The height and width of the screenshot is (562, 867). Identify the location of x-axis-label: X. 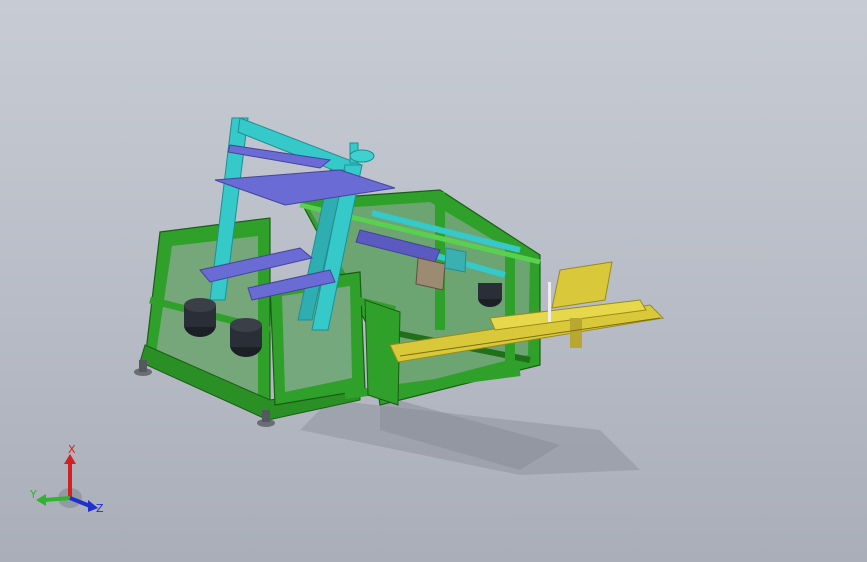
(72, 449).